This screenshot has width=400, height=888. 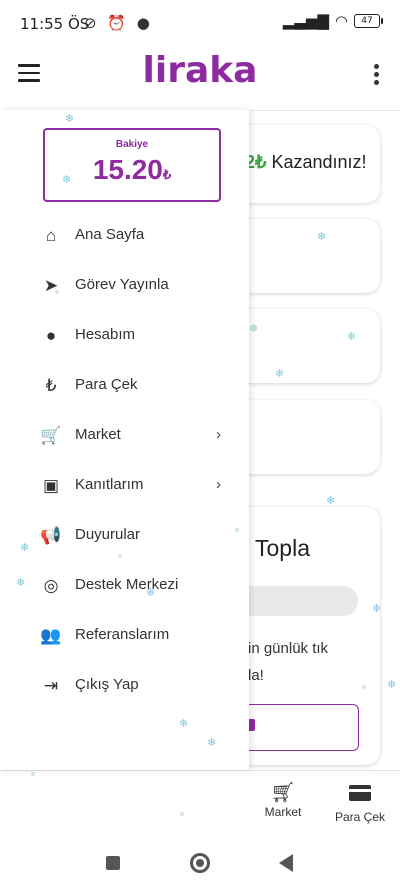 What do you see at coordinates (360, 817) in the screenshot?
I see `nav-withdraw-label: Para Çek` at bounding box center [360, 817].